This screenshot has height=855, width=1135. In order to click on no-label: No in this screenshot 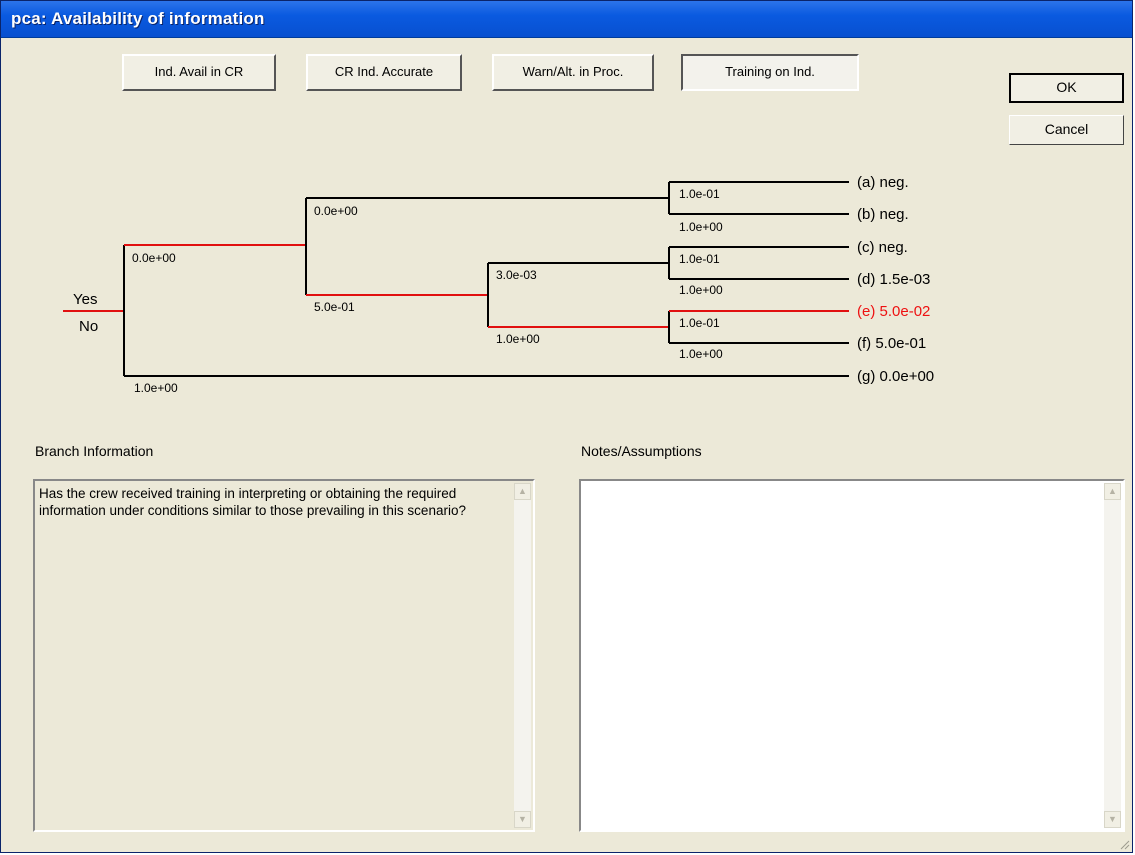, I will do `click(88, 326)`.